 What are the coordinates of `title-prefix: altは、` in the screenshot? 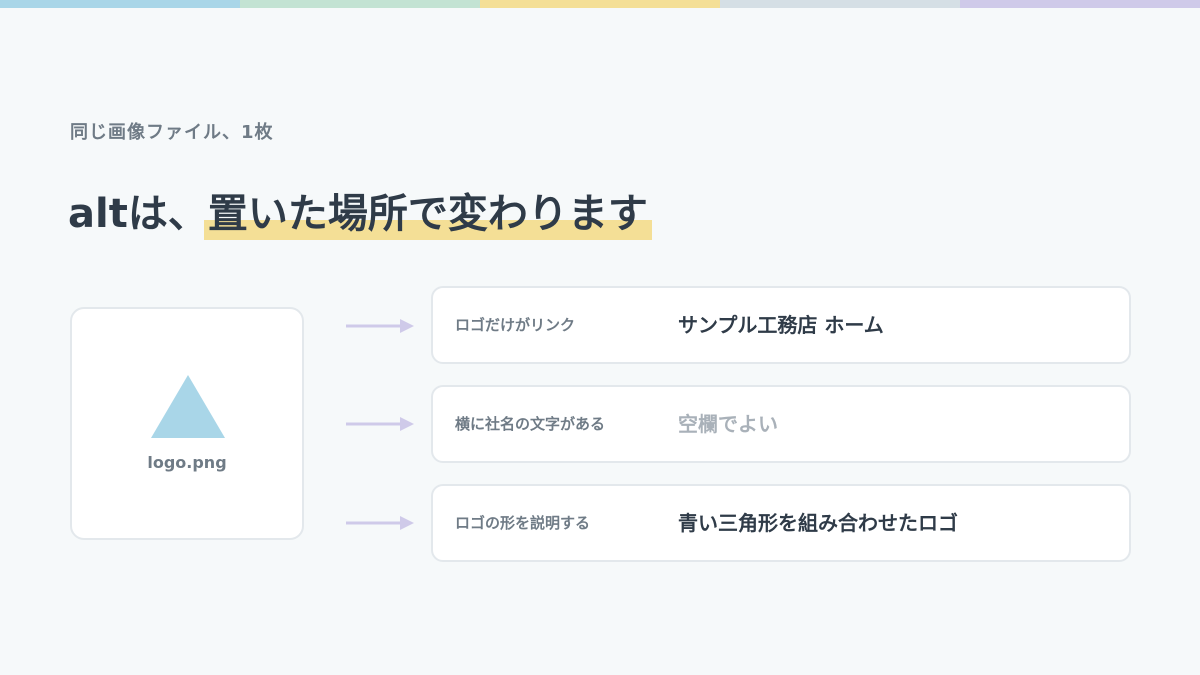 It's located at (138, 214).